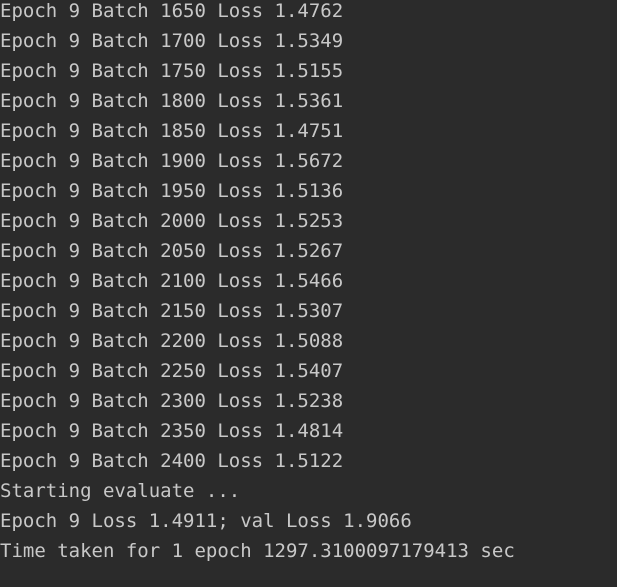  Describe the element at coordinates (172, 161) in the screenshot. I see `console-line: Epoch 9 Batch 1900 Loss 1.5672` at that location.